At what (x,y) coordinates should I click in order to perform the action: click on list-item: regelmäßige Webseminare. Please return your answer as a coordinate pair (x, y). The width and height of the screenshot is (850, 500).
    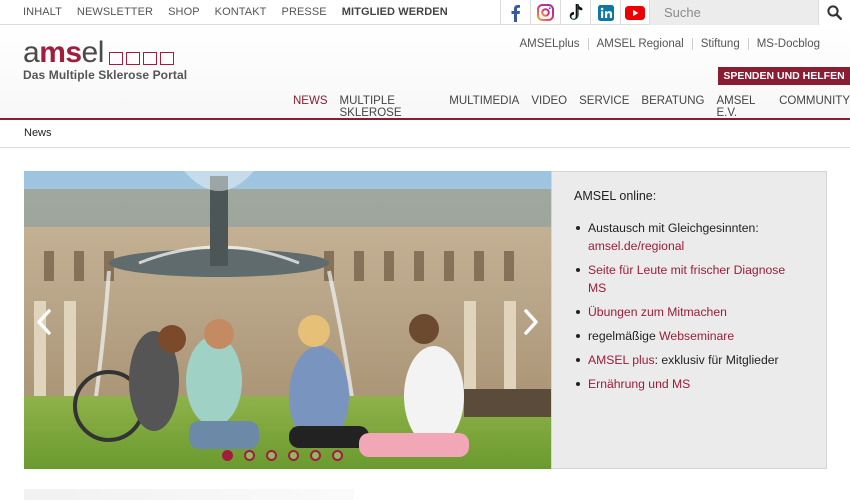
    Looking at the image, I should click on (689, 336).